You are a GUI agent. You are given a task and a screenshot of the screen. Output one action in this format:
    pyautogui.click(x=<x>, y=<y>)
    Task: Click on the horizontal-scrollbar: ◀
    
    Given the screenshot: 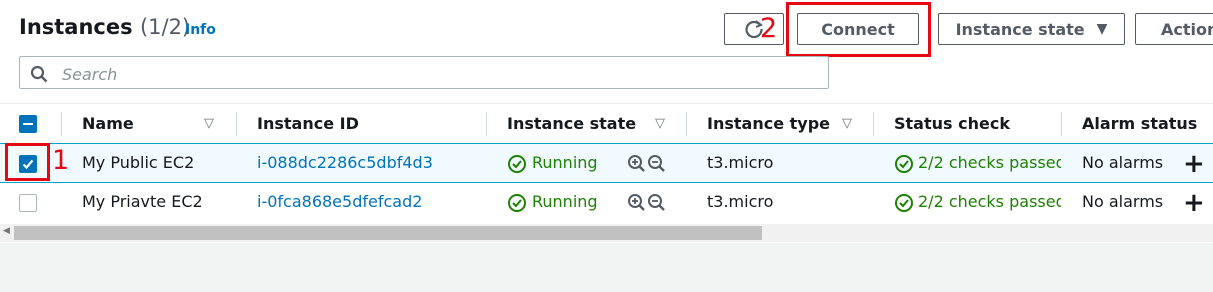 What is the action you would take?
    pyautogui.click(x=606, y=233)
    